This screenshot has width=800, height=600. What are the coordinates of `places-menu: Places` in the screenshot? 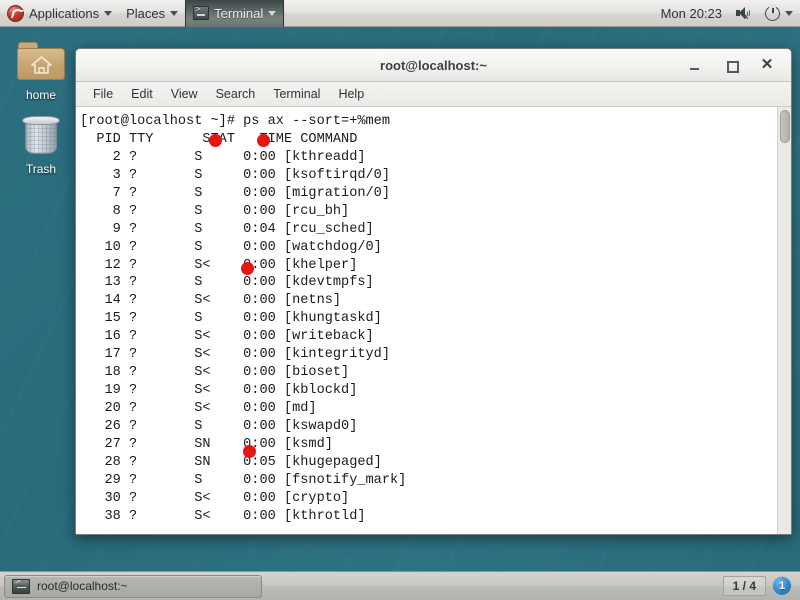 It's located at (152, 13).